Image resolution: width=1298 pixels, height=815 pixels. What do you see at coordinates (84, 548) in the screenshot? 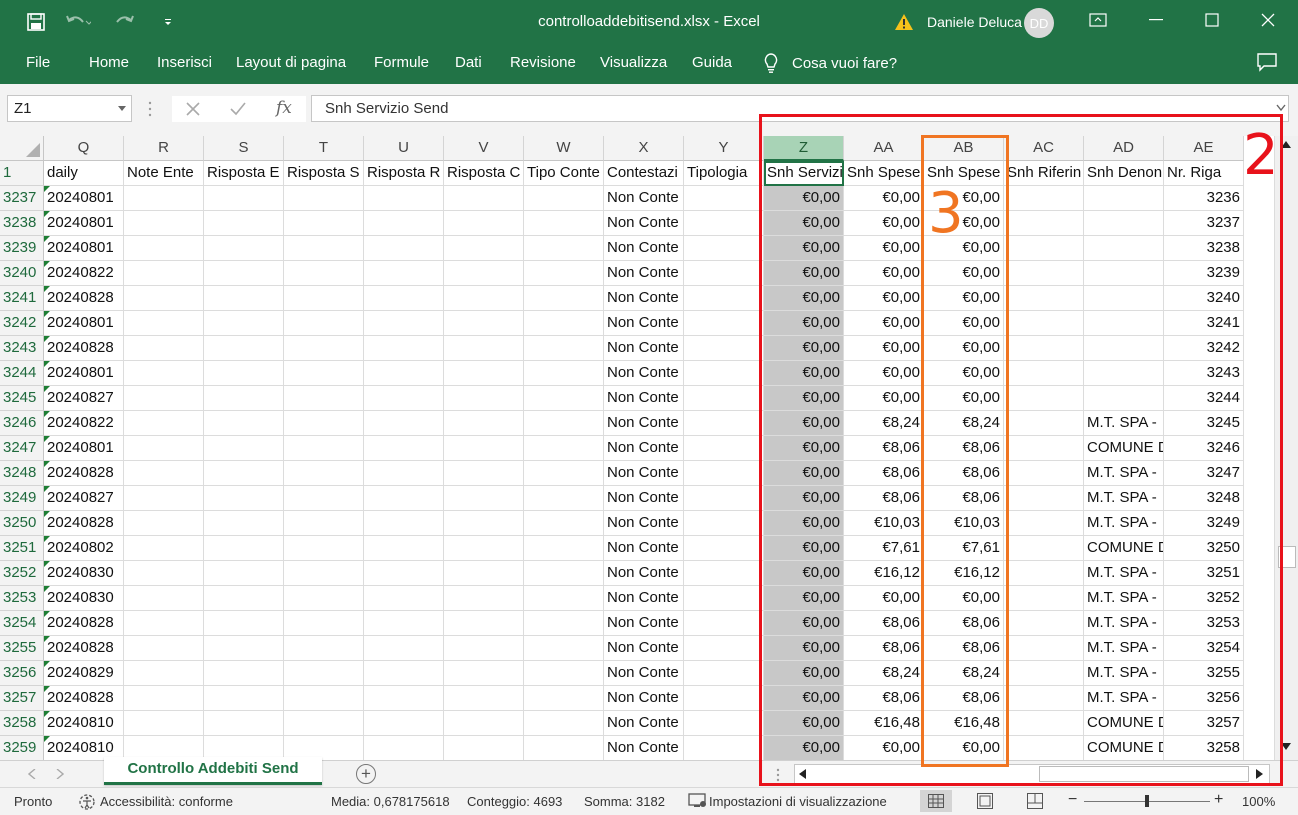
I see `table-cell: 20240802` at bounding box center [84, 548].